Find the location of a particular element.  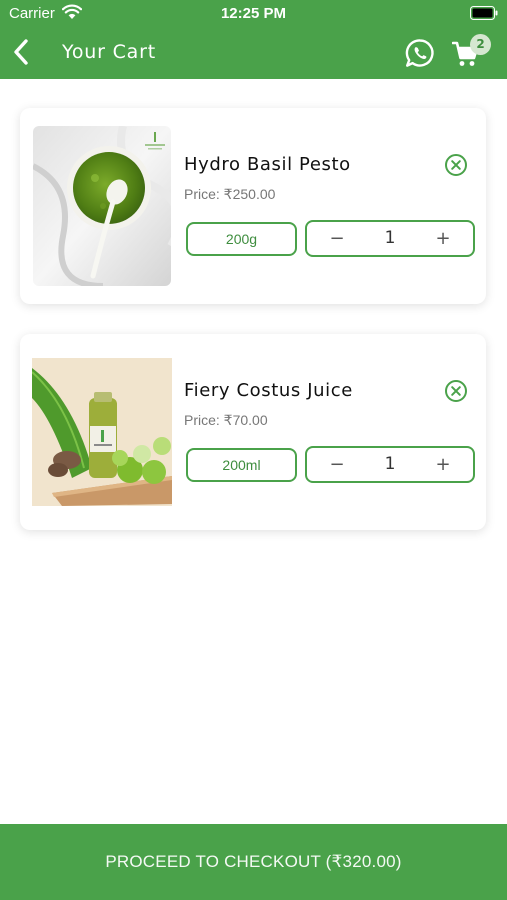

battery-icon is located at coordinates (484, 15).